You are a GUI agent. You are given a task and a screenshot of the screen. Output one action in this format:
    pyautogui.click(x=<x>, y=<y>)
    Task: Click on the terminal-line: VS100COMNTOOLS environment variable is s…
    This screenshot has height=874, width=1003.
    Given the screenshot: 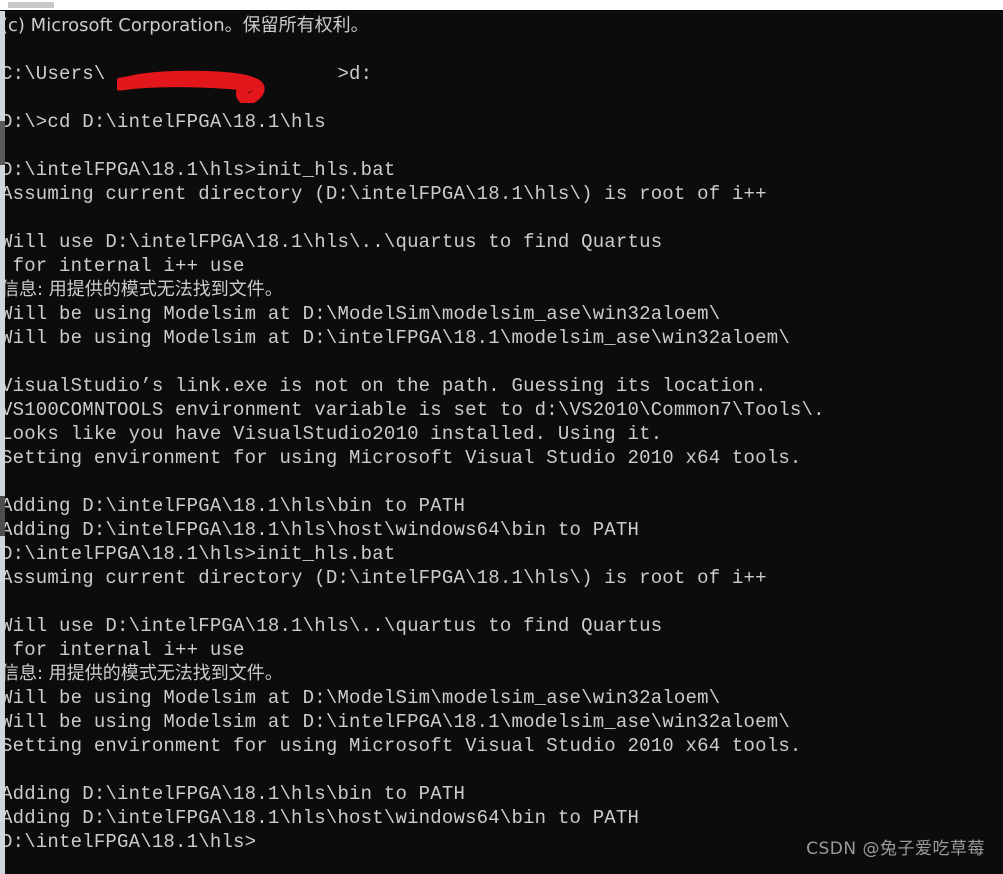 What is the action you would take?
    pyautogui.click(x=415, y=410)
    